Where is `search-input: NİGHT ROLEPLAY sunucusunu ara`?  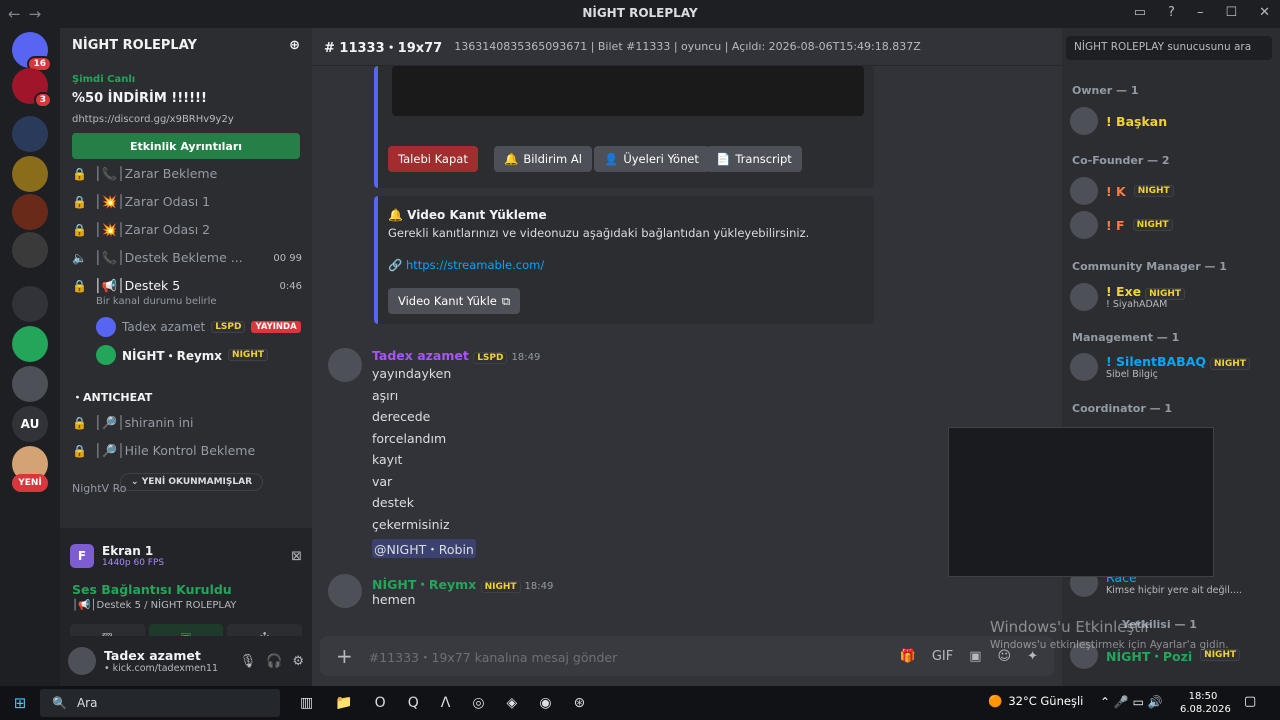 search-input: NİGHT ROLEPLAY sunucusunu ara is located at coordinates (1169, 48).